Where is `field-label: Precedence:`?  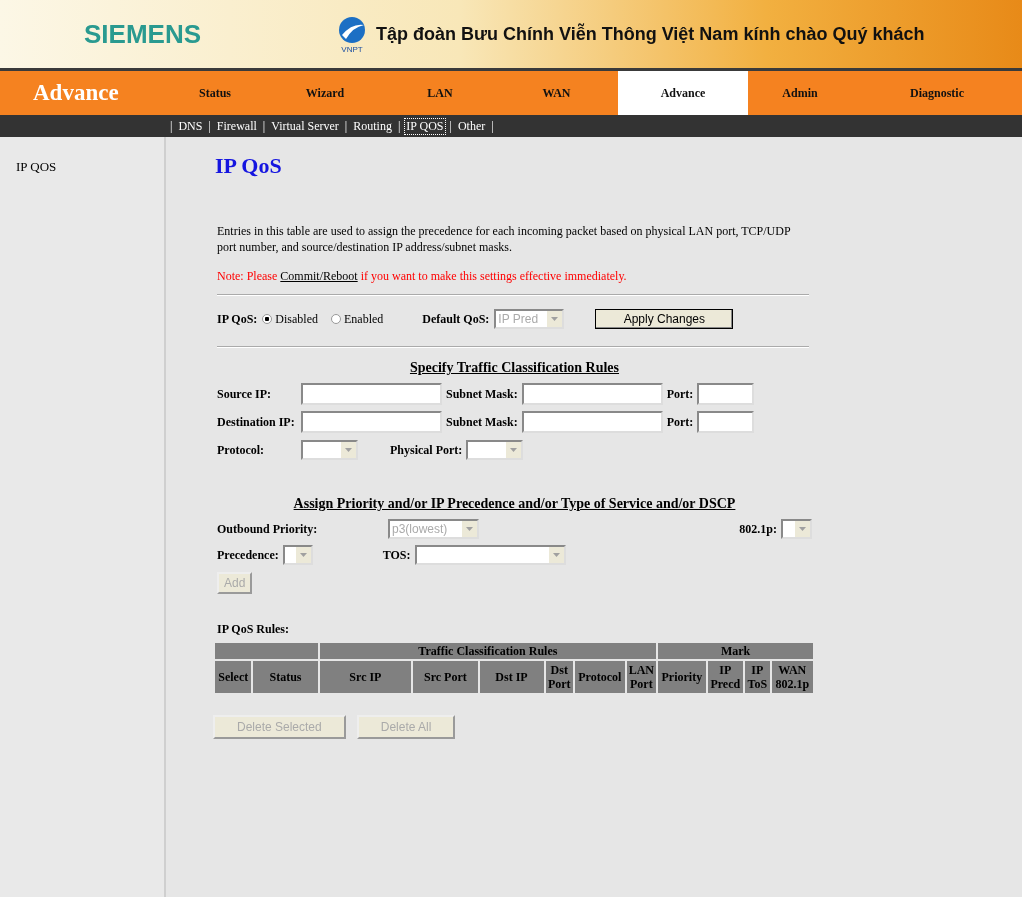 field-label: Precedence: is located at coordinates (248, 555).